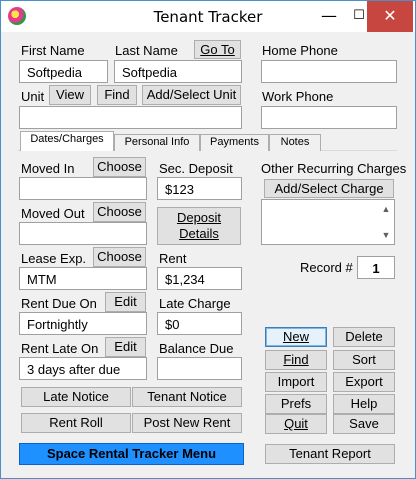  Describe the element at coordinates (53, 213) in the screenshot. I see `moved-out-label: Moved Out` at that location.